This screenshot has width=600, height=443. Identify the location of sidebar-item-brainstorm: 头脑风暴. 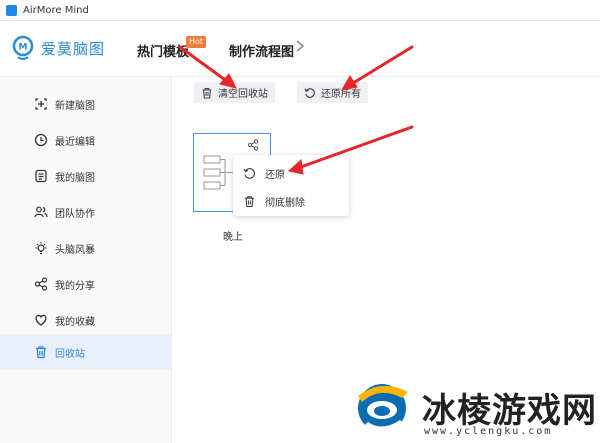
(86, 248).